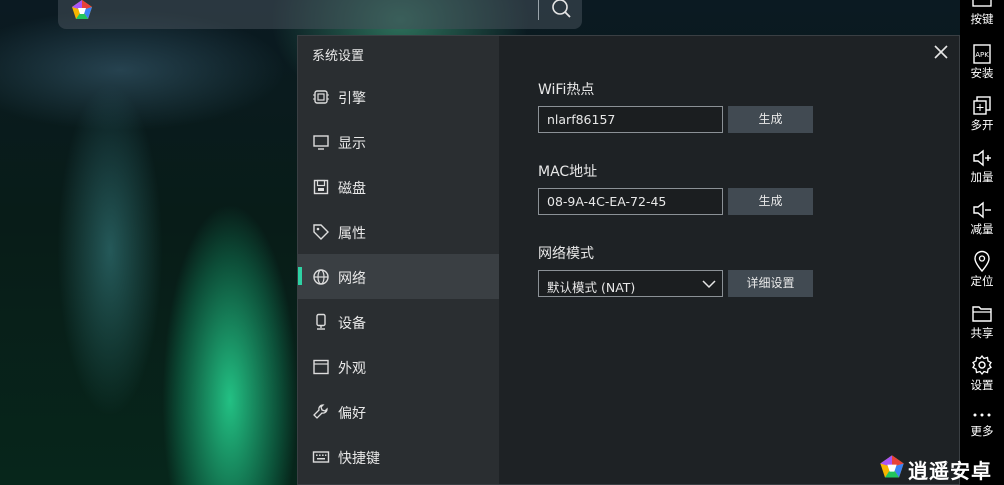  I want to click on watermark: 逍遥安卓, so click(938, 468).